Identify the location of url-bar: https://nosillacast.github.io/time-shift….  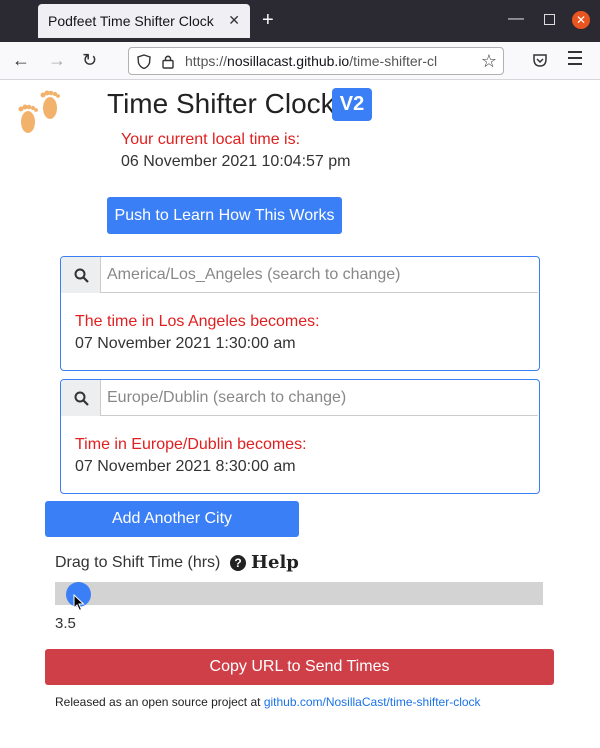
(316, 61).